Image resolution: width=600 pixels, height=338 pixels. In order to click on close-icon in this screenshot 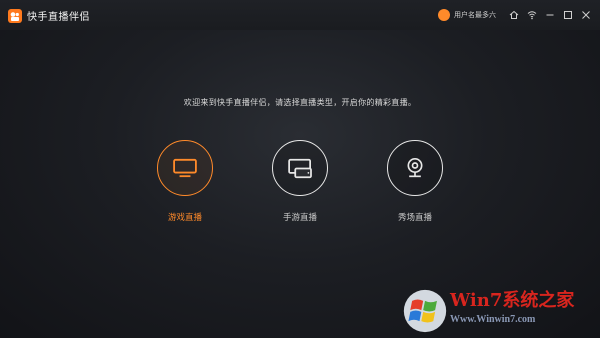, I will do `click(586, 15)`.